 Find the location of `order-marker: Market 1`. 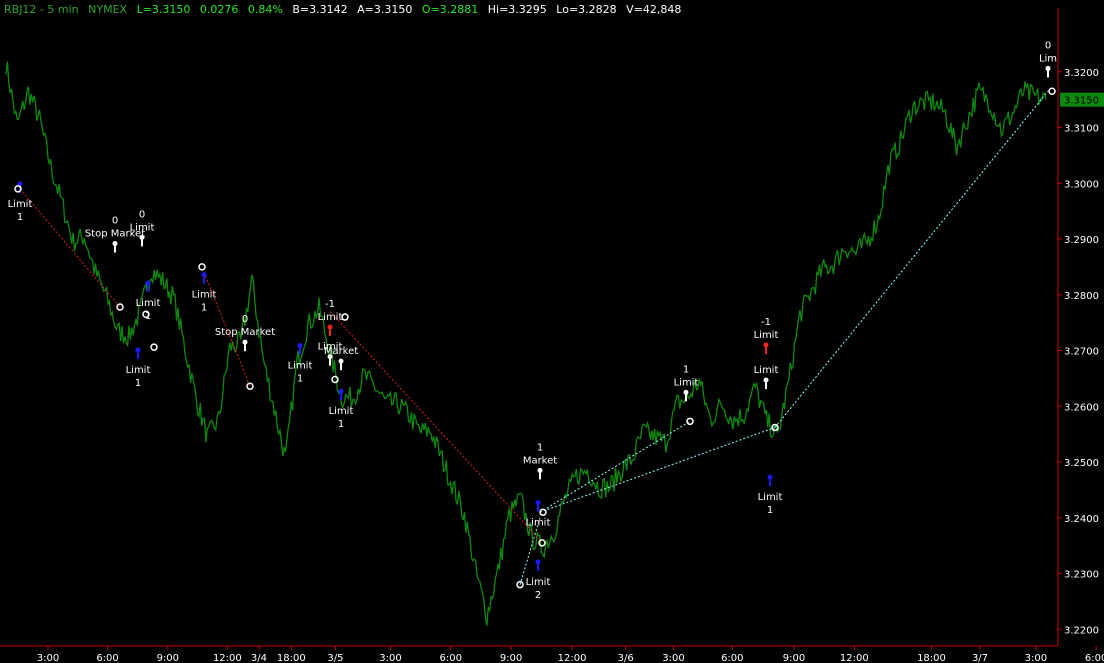

order-marker: Market 1 is located at coordinates (540, 461).